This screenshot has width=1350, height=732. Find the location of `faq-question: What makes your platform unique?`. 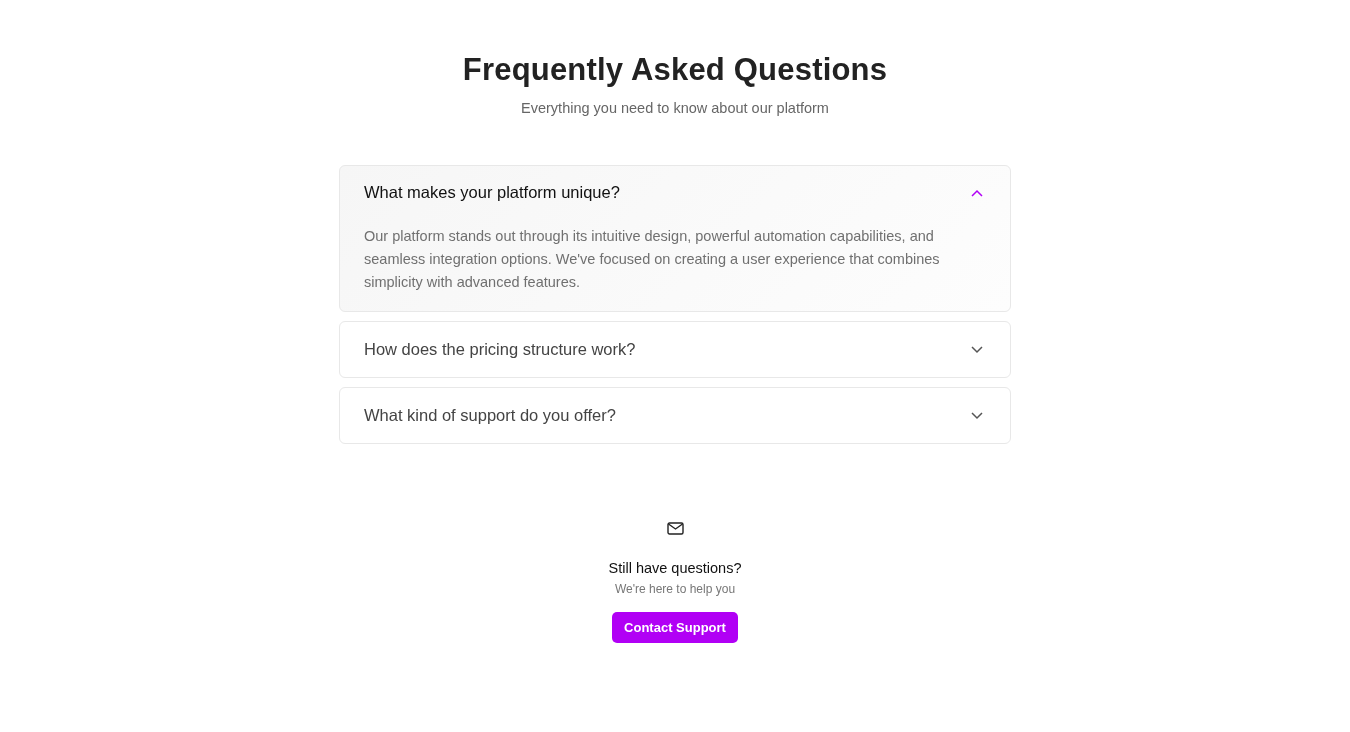

faq-question: What makes your platform unique? is located at coordinates (675, 192).